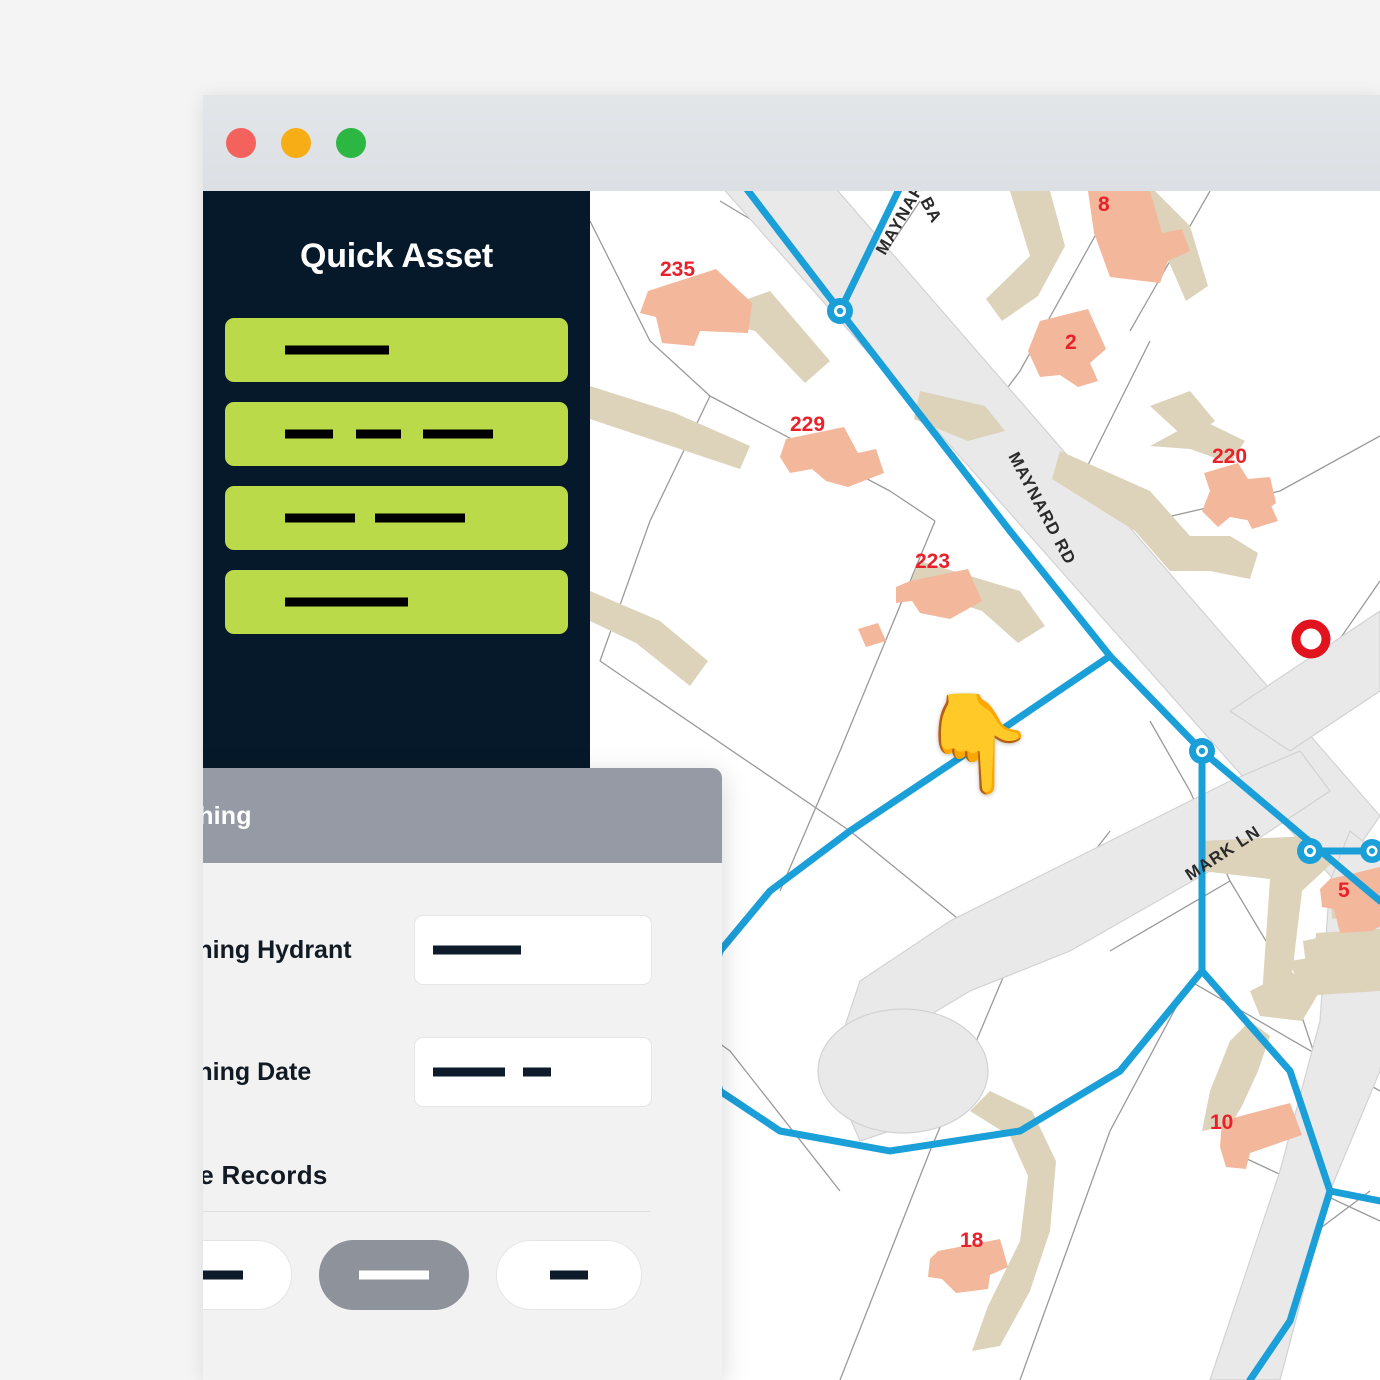 The height and width of the screenshot is (1380, 1380). What do you see at coordinates (972, 1240) in the screenshot?
I see `building-number-label: 18` at bounding box center [972, 1240].